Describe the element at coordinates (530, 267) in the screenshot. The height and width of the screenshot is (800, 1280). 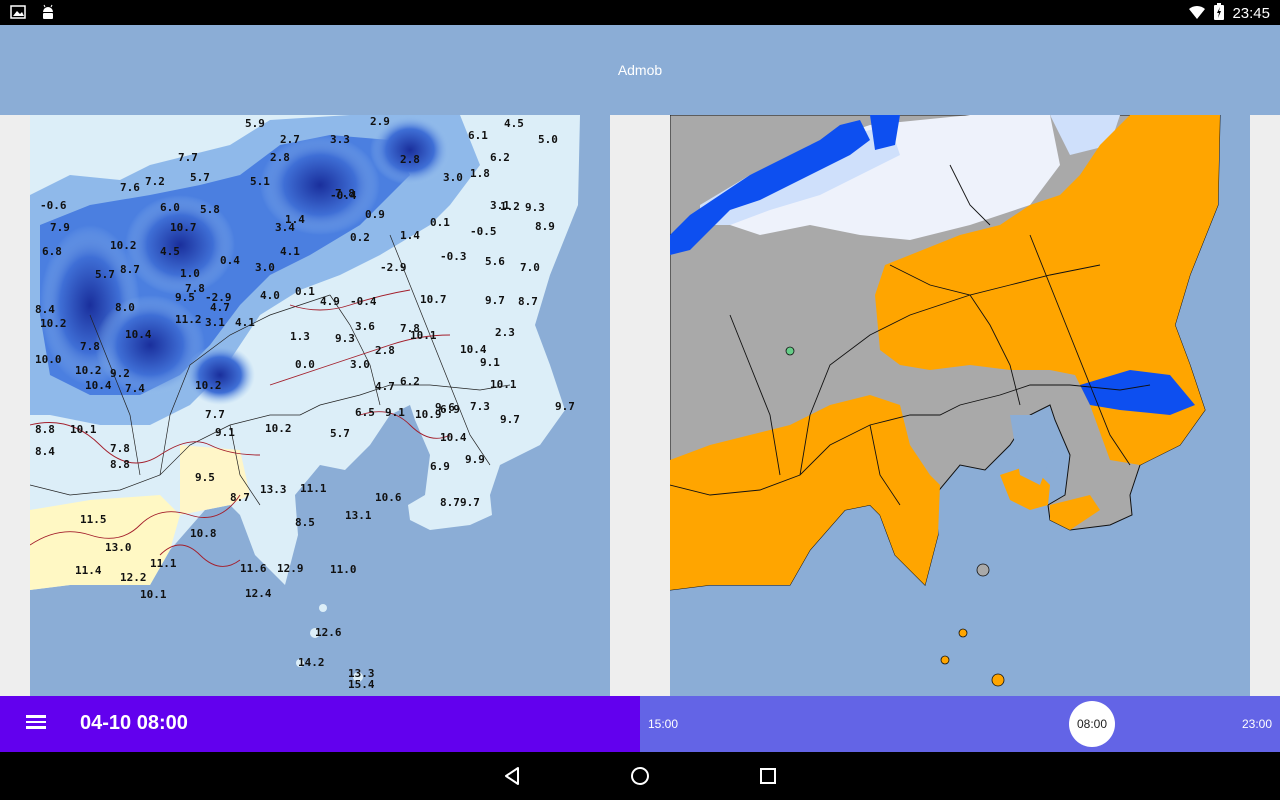
I see `temperature-label: 7.0` at that location.